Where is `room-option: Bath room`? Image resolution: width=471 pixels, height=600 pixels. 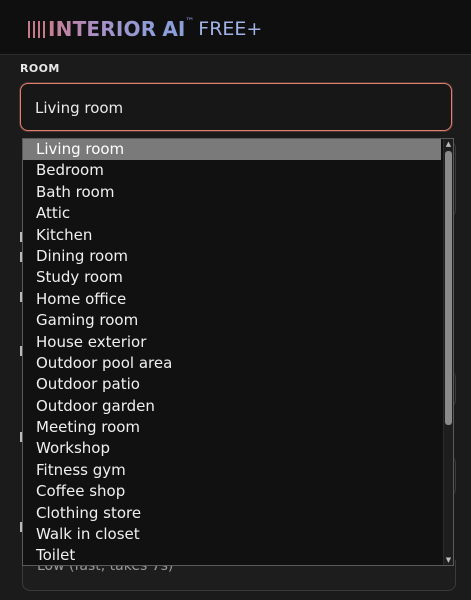 room-option: Bath room is located at coordinates (232, 192).